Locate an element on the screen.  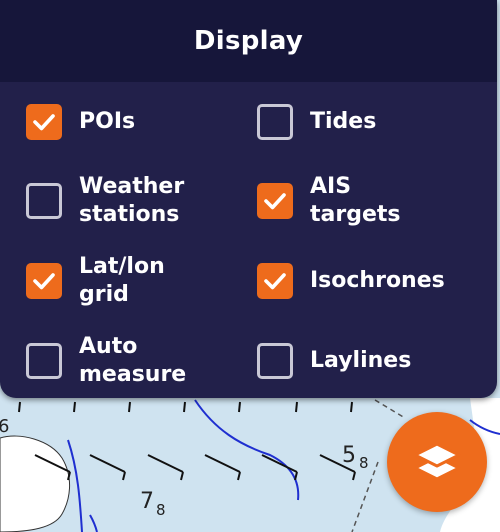
option-ais-targets: AIS targets is located at coordinates (329, 201).